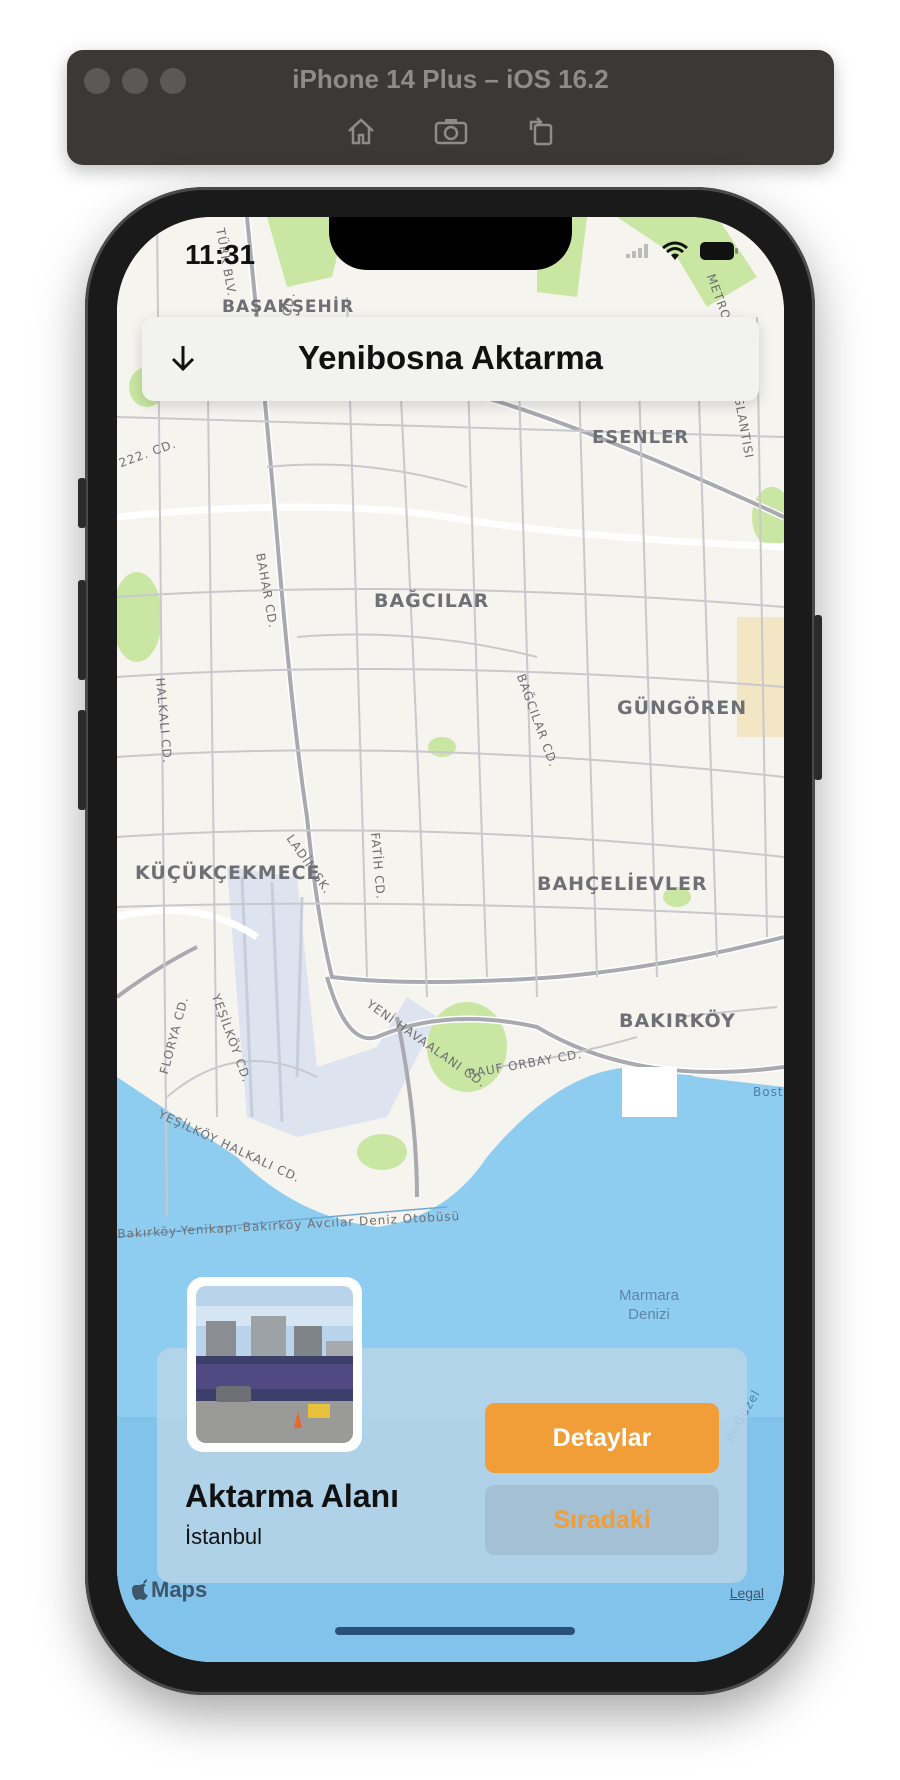  I want to click on status-time: 11:31, so click(220, 254).